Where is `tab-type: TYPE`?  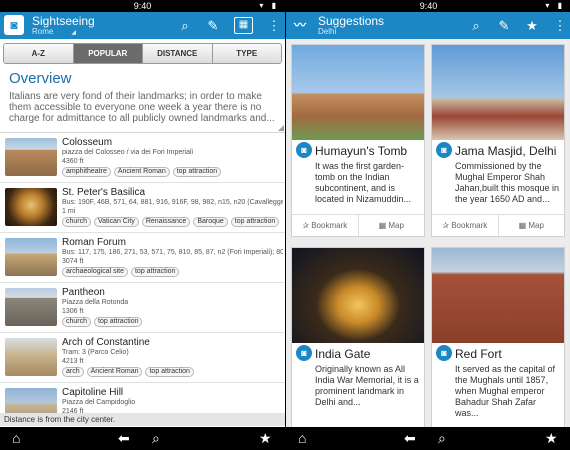
tab-type: TYPE is located at coordinates (246, 53).